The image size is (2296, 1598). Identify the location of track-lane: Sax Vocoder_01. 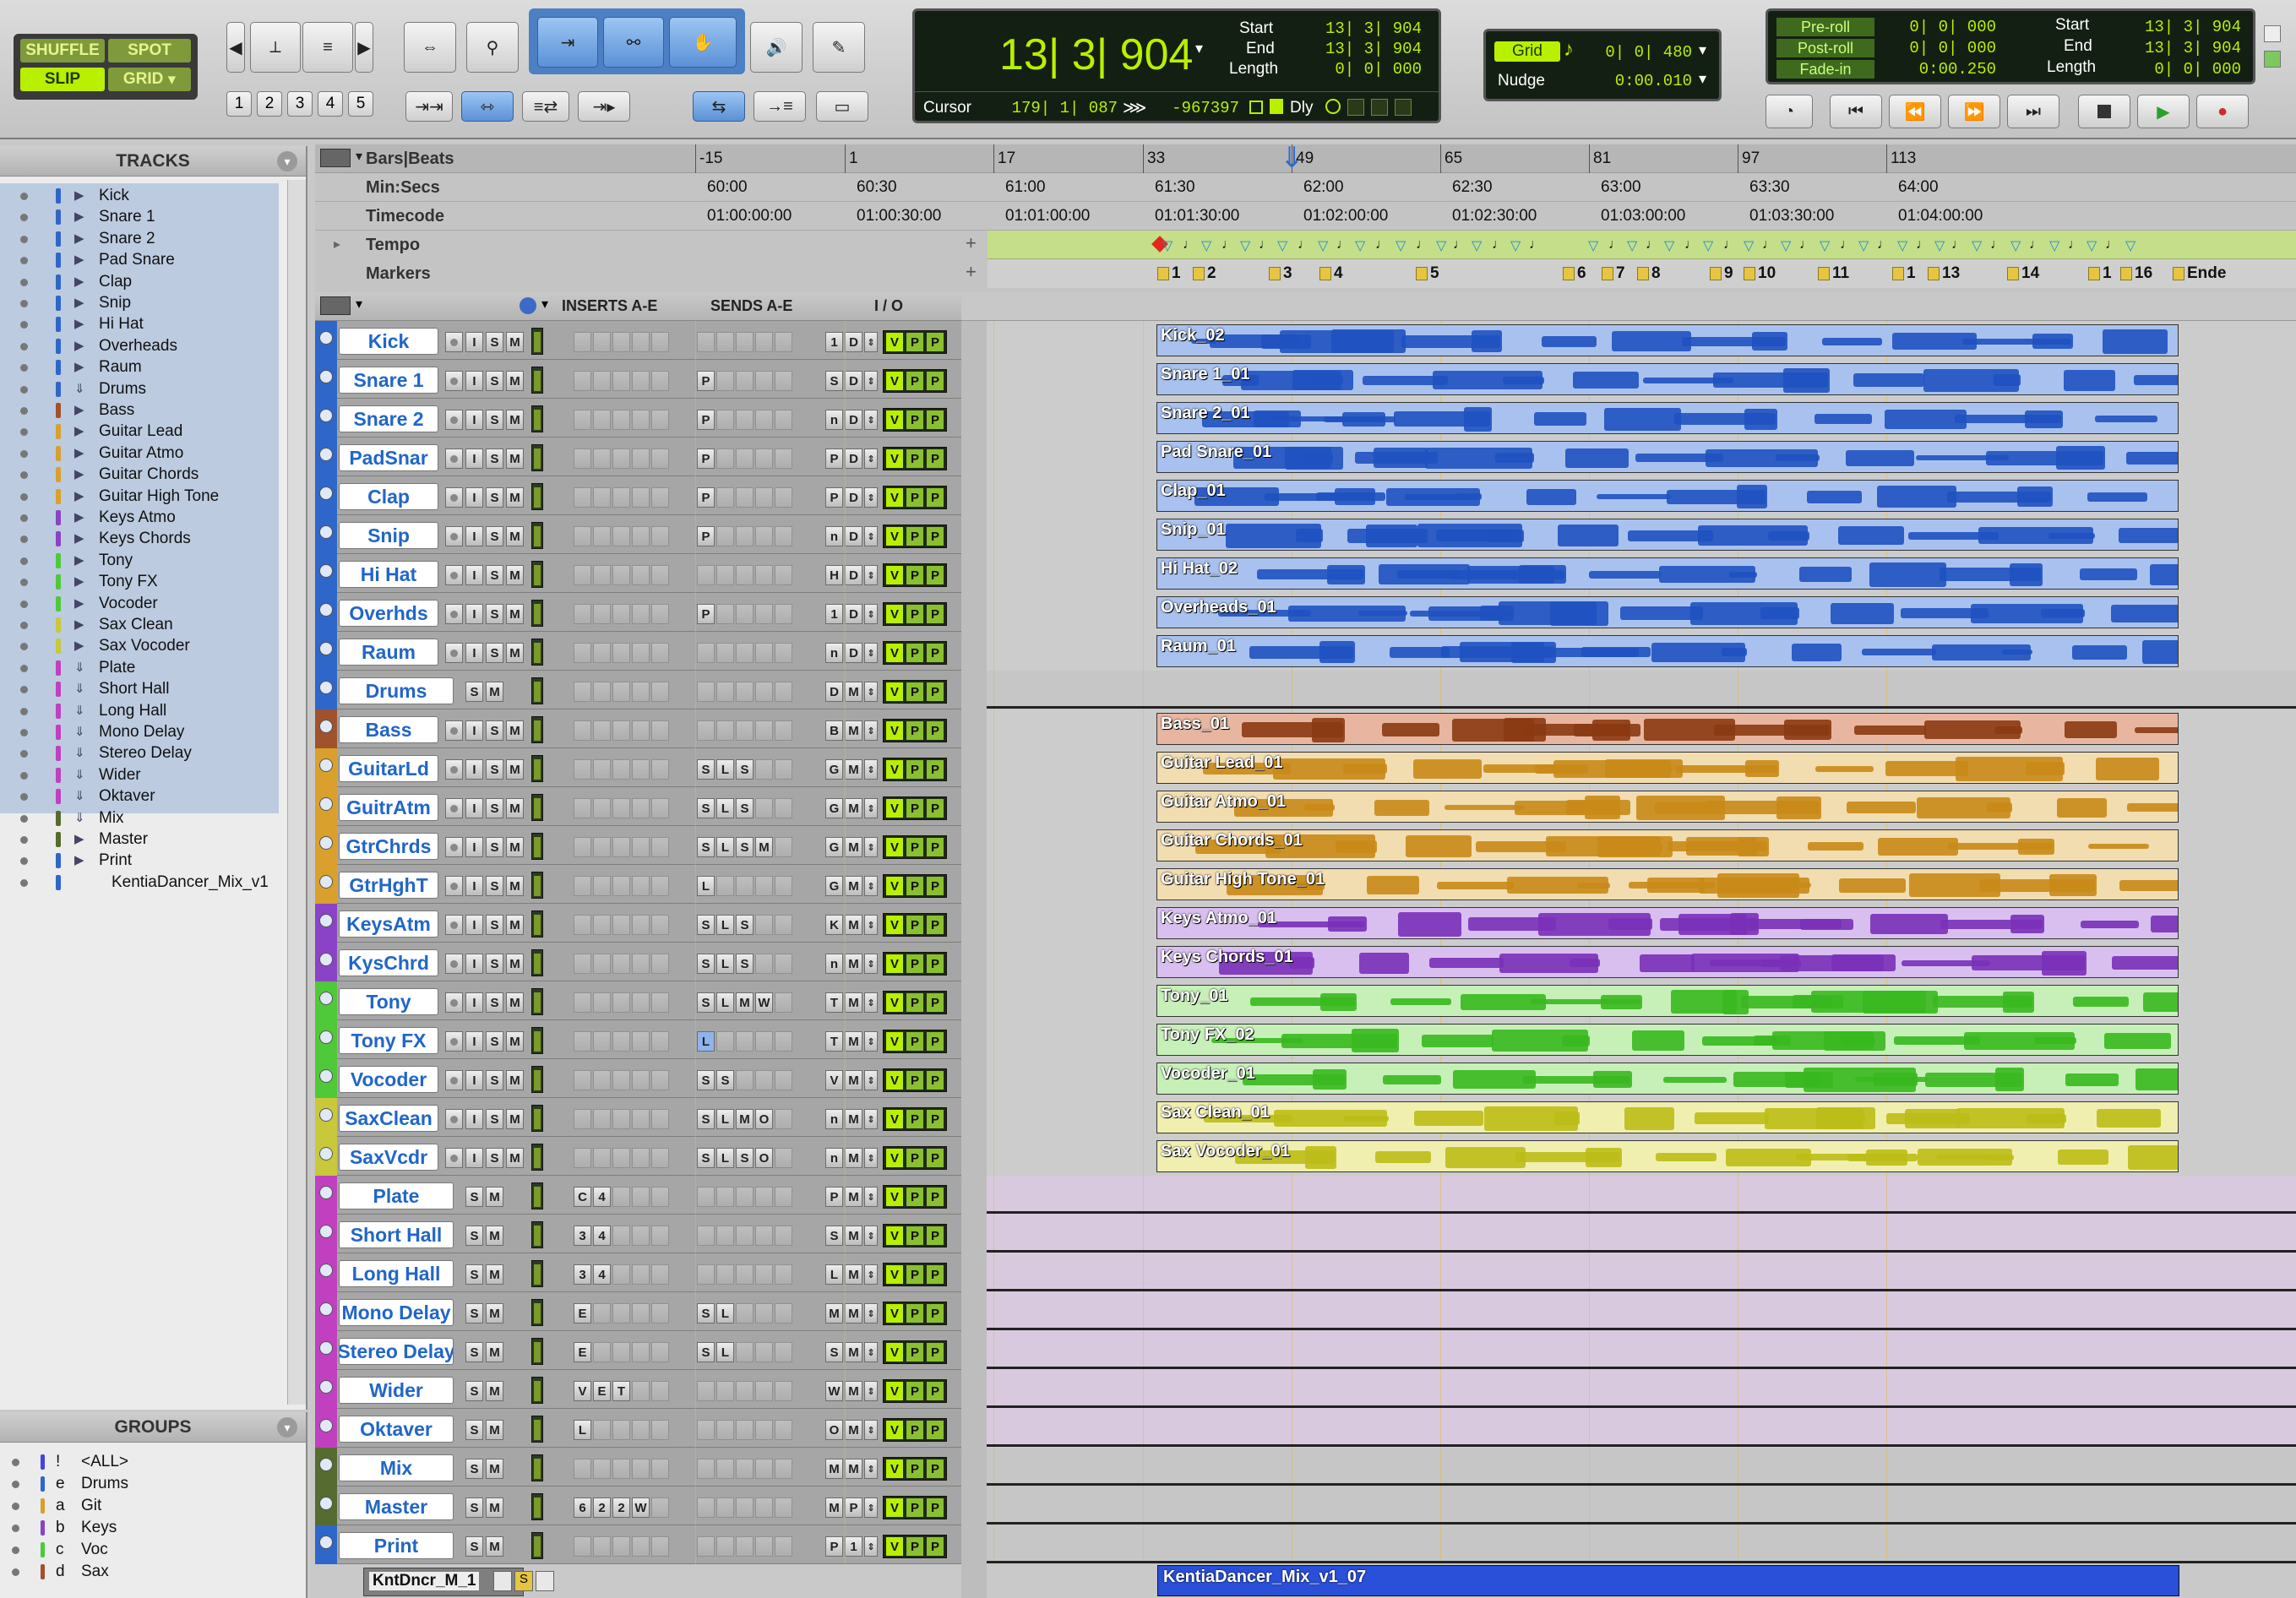
(1495, 1157).